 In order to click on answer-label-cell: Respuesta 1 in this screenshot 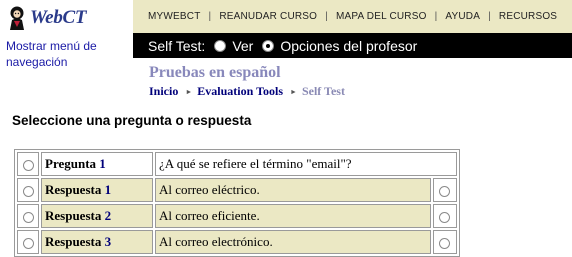, I will do `click(97, 190)`.